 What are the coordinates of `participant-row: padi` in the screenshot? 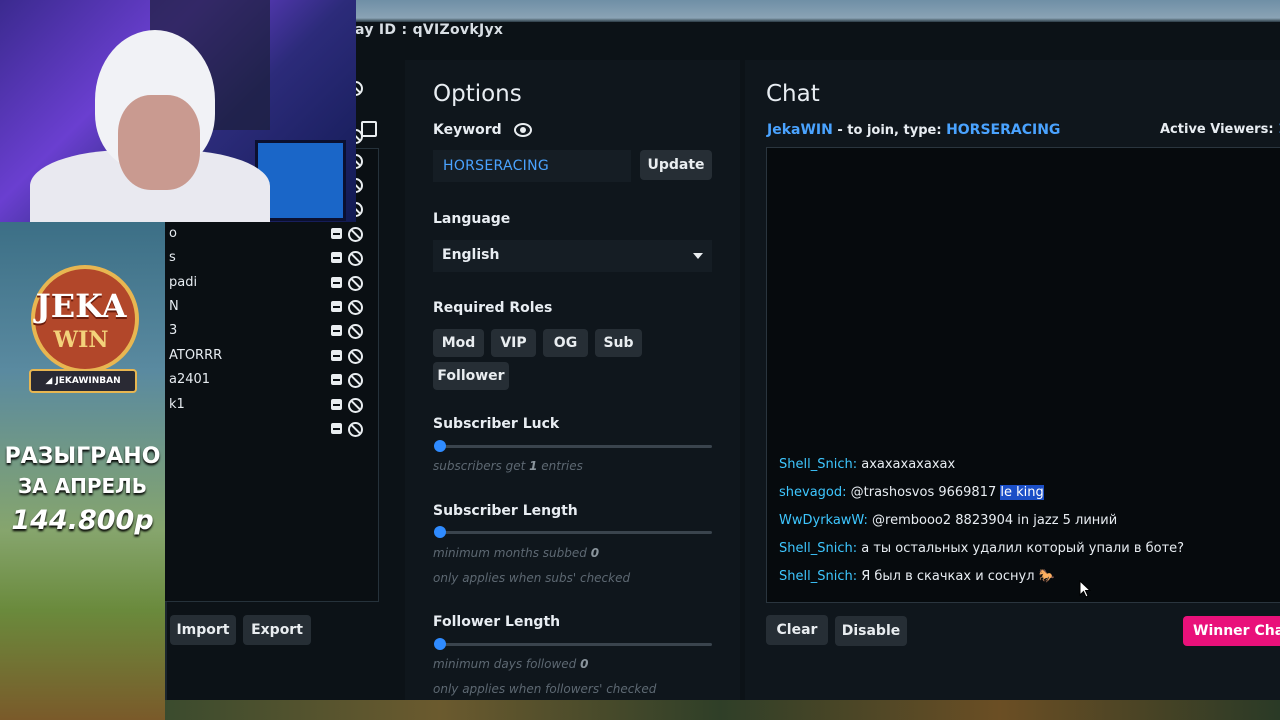 It's located at (271, 284).